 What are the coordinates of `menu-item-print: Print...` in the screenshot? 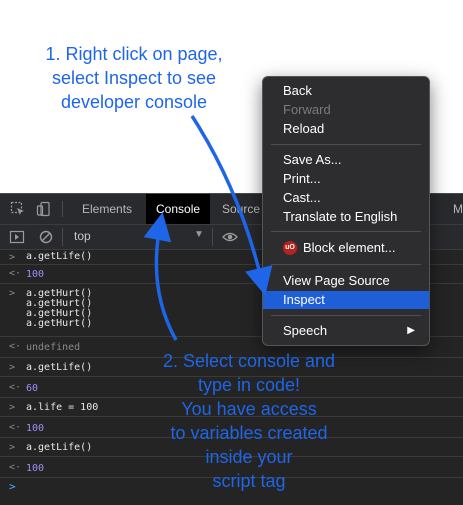 It's located at (346, 179).